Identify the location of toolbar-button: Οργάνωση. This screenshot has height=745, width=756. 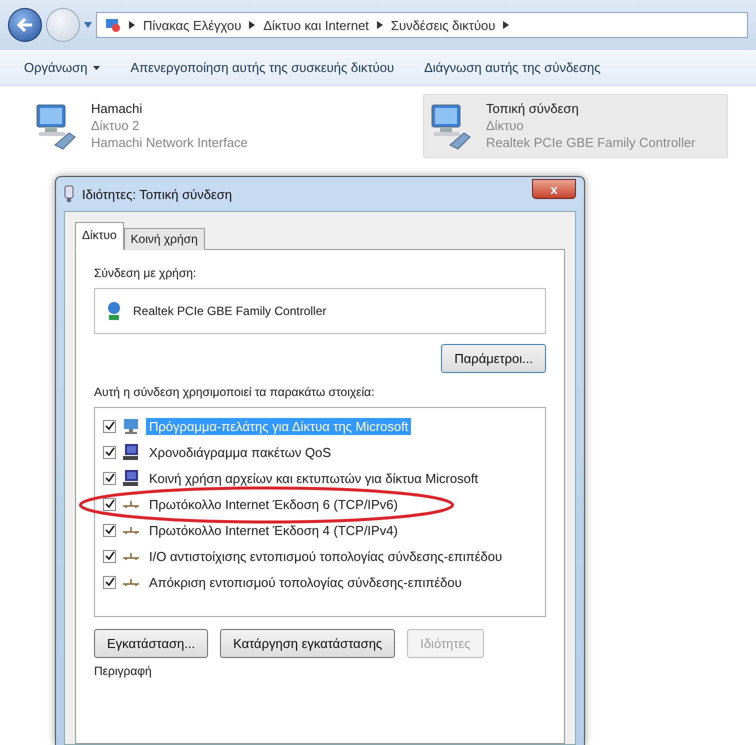
(62, 67).